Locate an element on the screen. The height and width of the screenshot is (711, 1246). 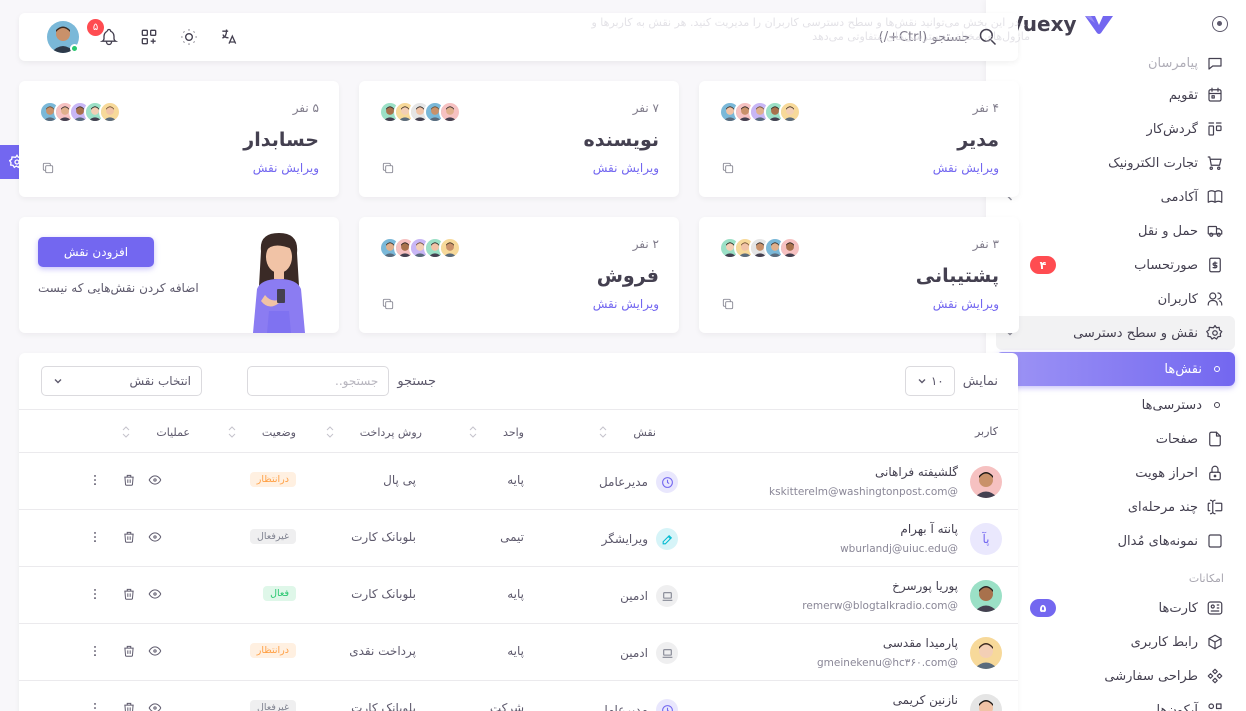
sidebar-item-label: کاربران is located at coordinates (1177, 299).